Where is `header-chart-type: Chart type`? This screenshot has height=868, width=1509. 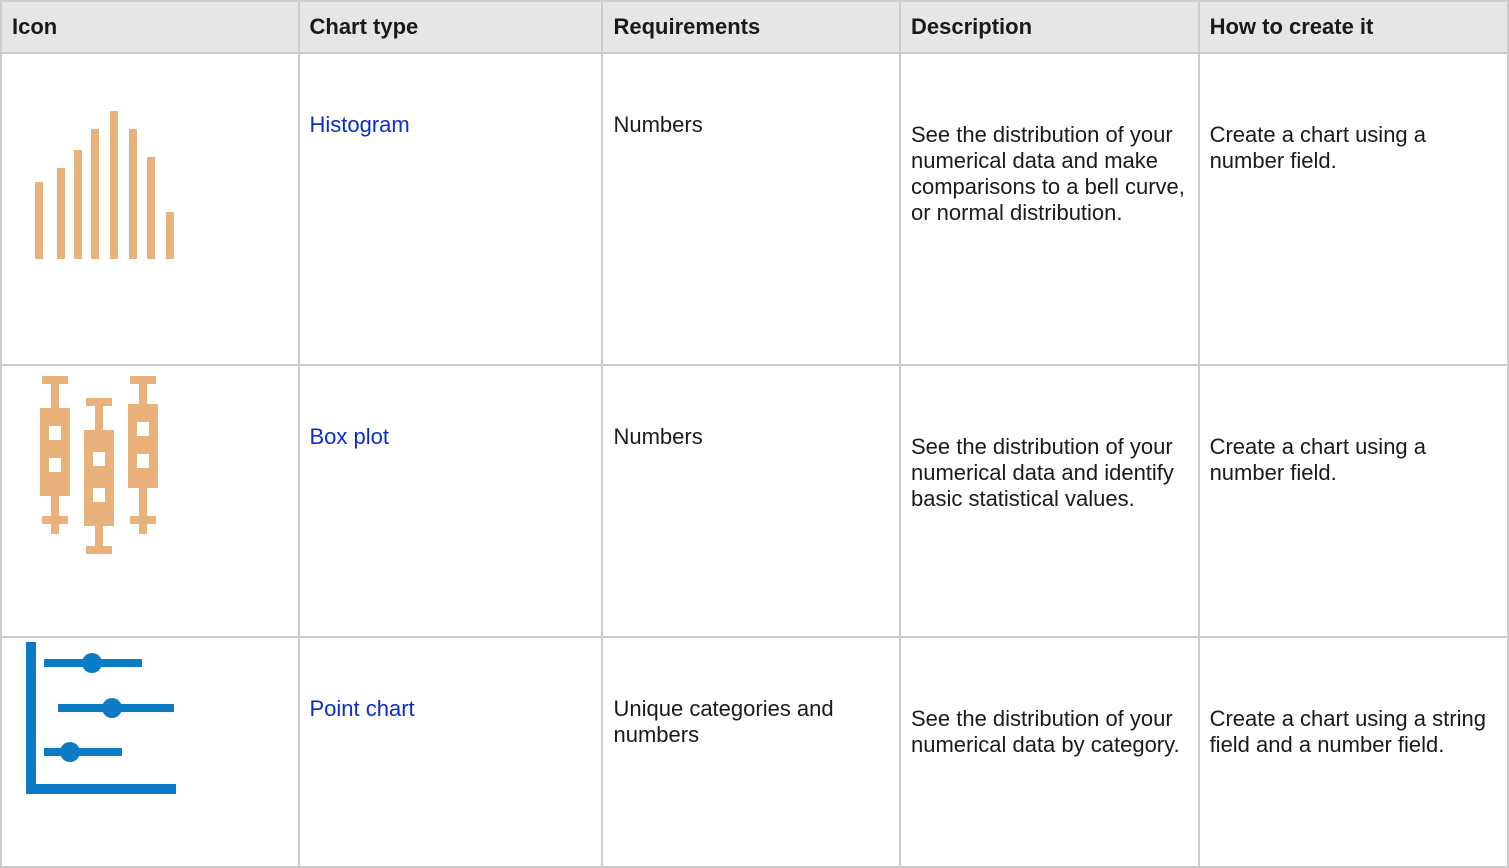 header-chart-type: Chart type is located at coordinates (450, 27).